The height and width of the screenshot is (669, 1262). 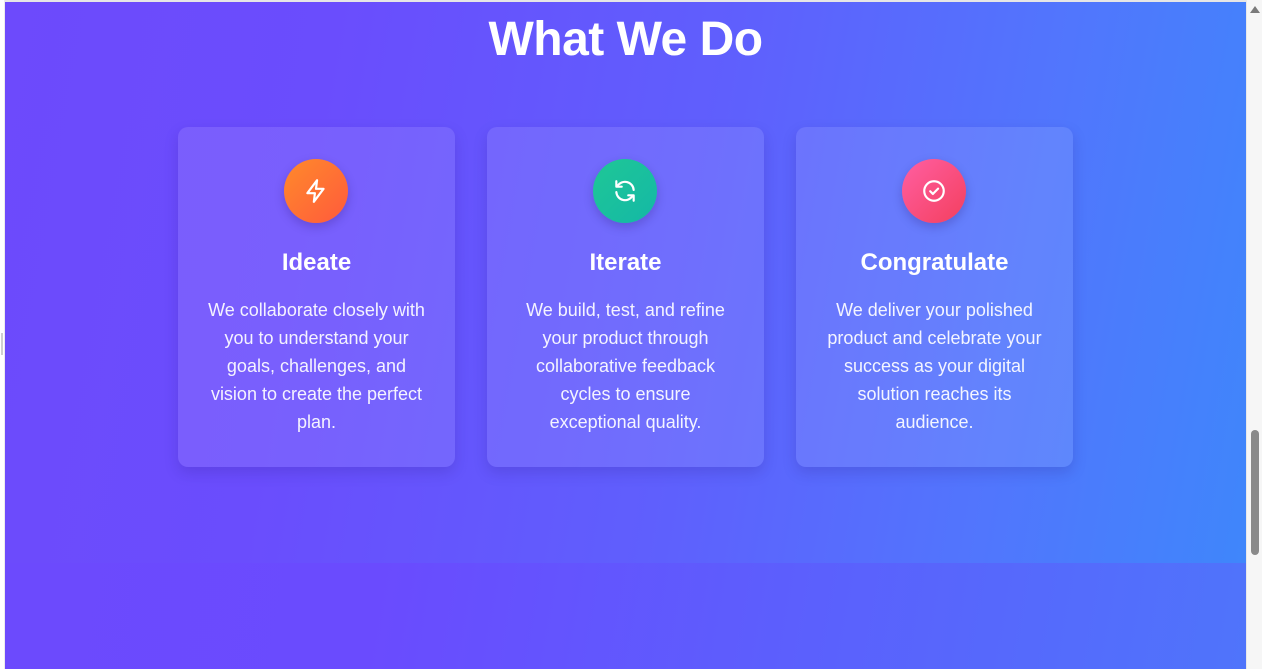 What do you see at coordinates (316, 262) in the screenshot?
I see `card-title: Ideate` at bounding box center [316, 262].